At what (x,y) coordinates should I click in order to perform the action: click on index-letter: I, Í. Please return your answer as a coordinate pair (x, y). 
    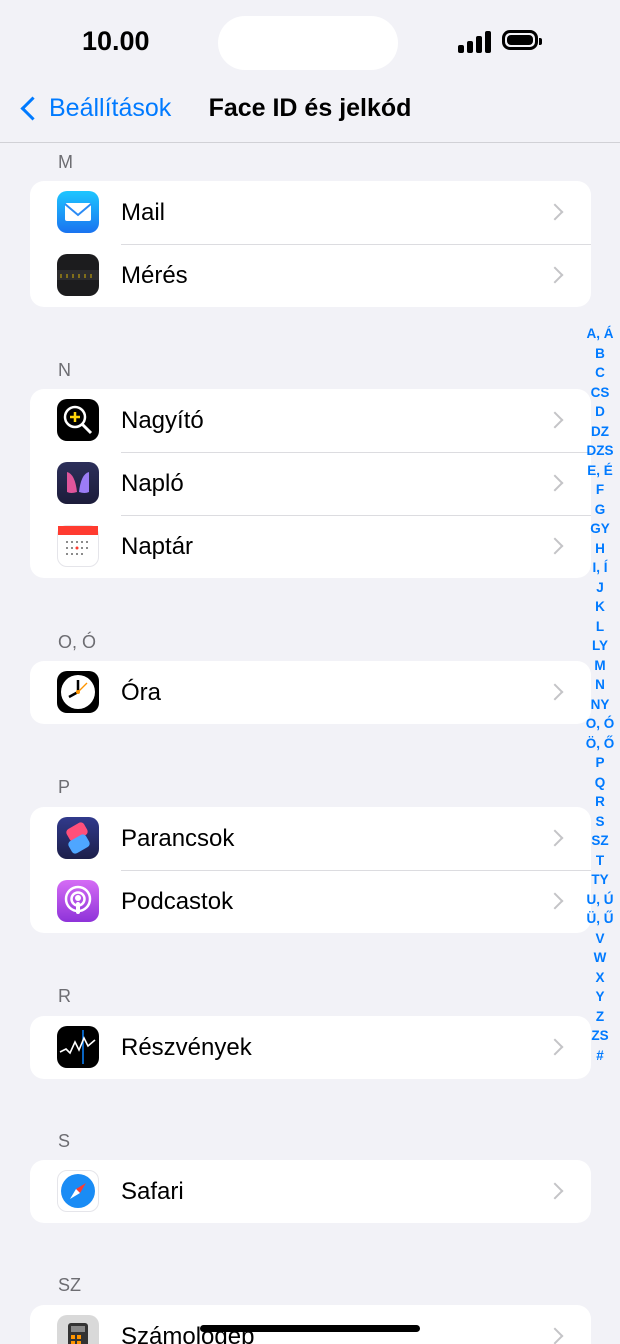
    Looking at the image, I should click on (600, 568).